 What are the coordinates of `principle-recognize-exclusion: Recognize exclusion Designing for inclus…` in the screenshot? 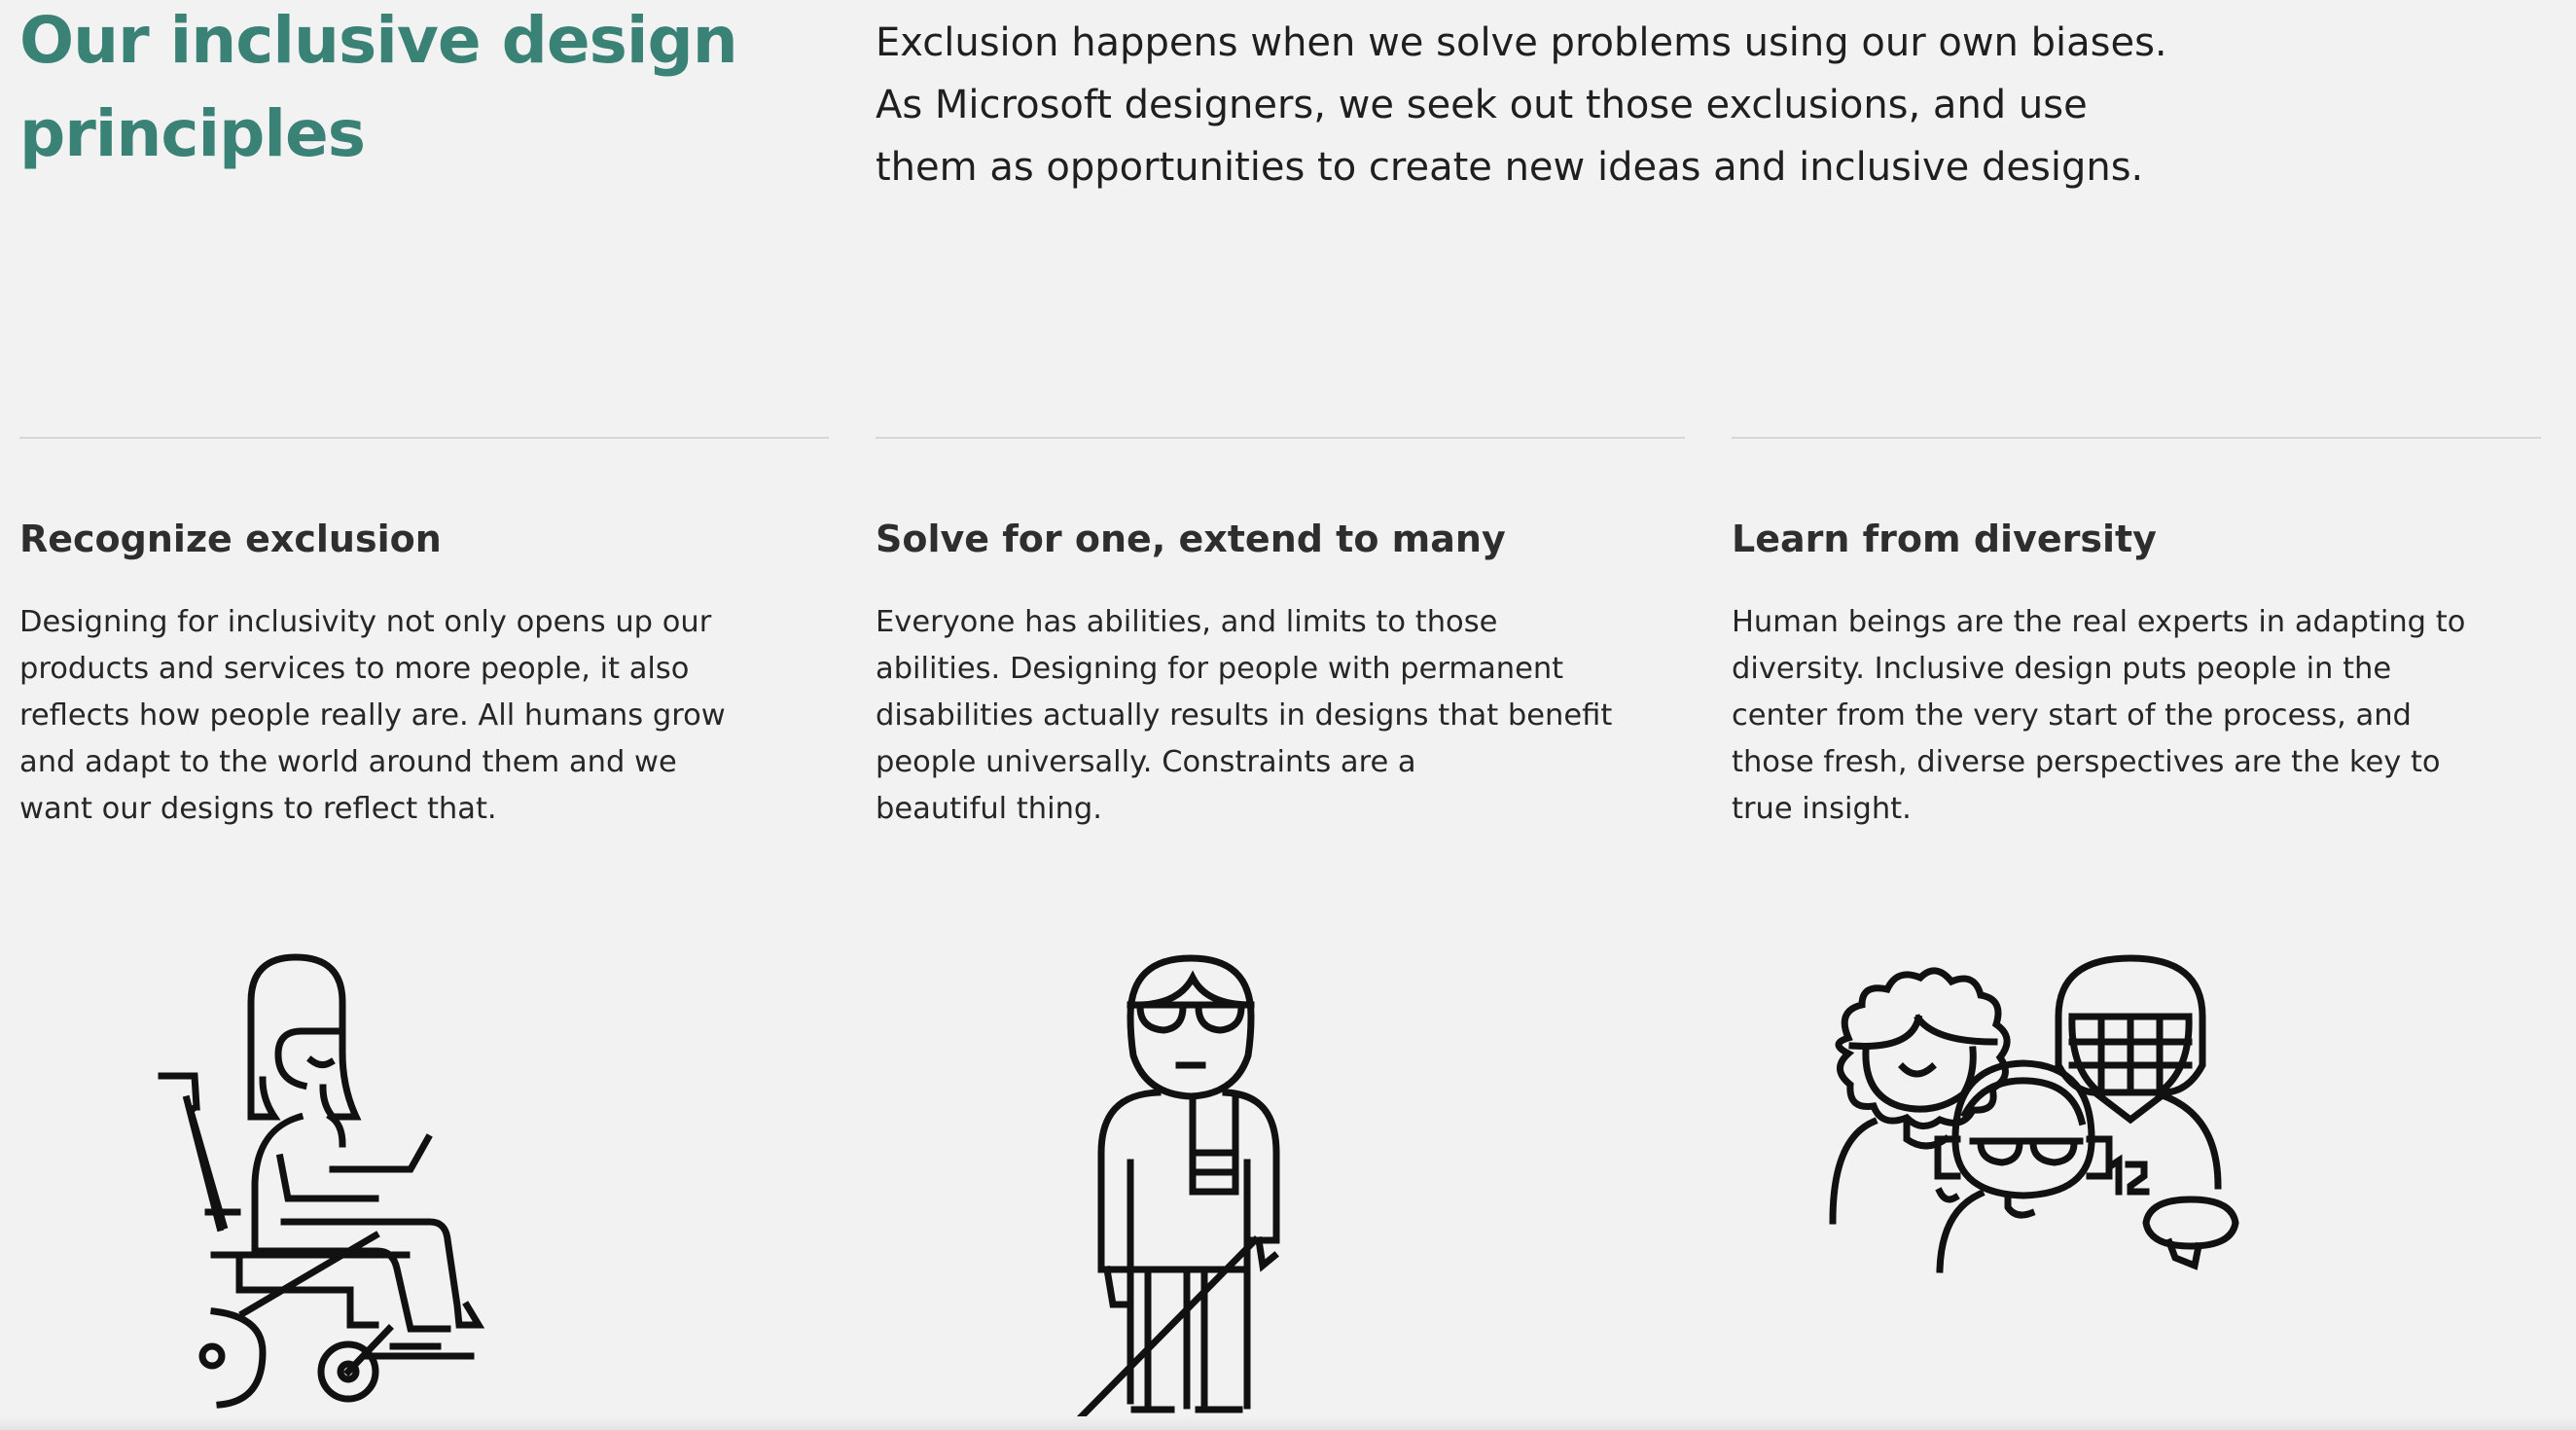 It's located at (424, 631).